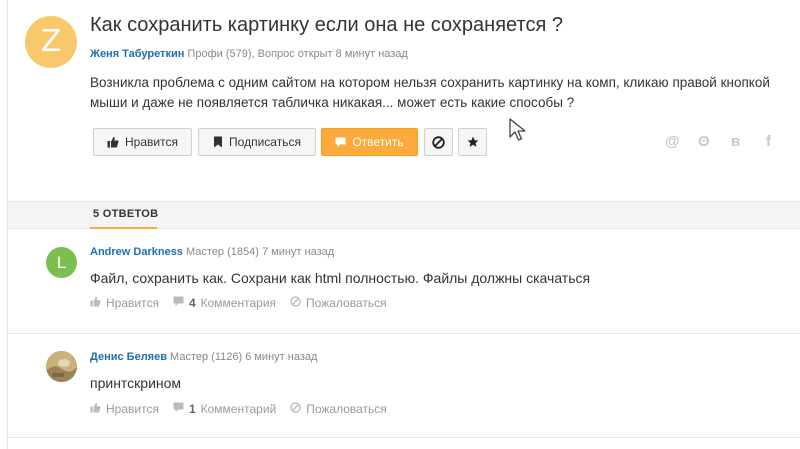 The width and height of the screenshot is (800, 449). I want to click on like-button-label: Нравится, so click(151, 142).